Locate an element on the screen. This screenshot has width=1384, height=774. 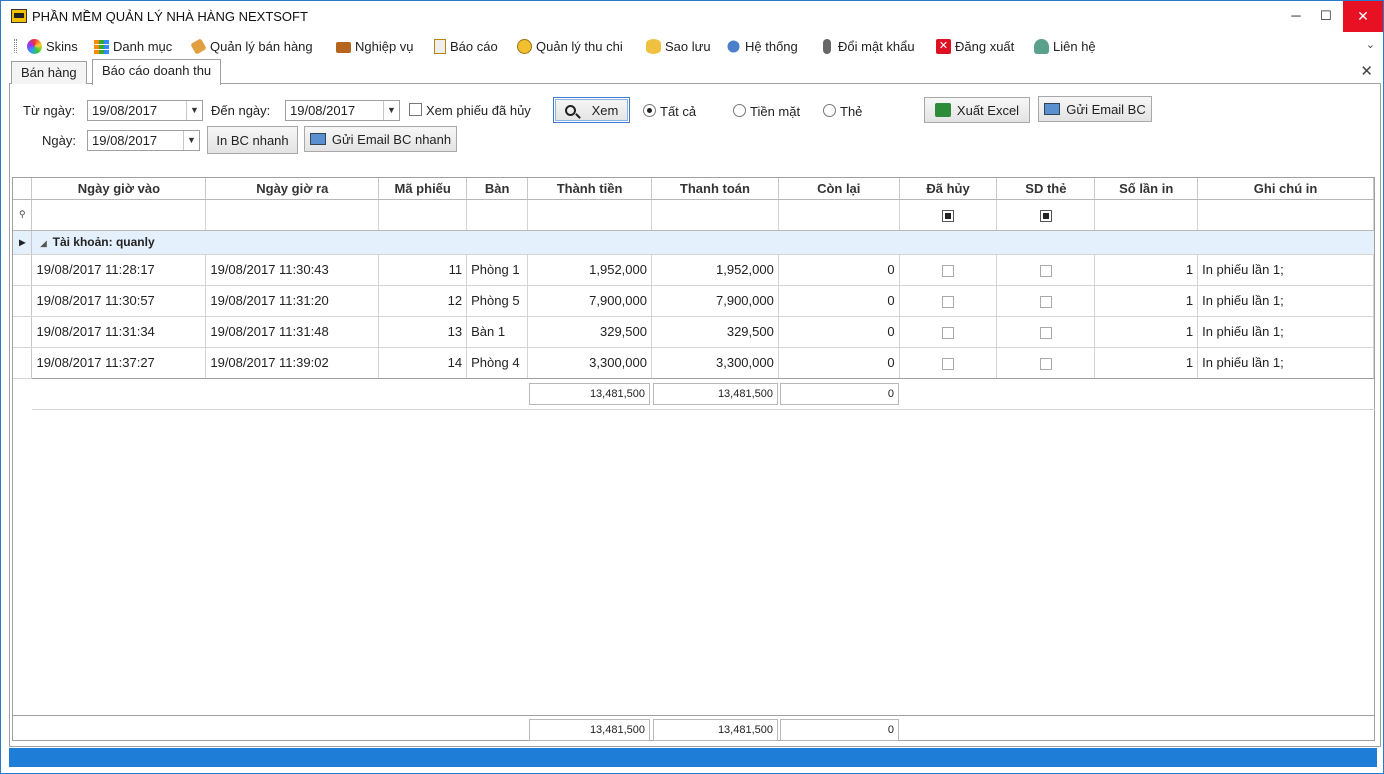
column-header: SD thẻ is located at coordinates (1046, 189).